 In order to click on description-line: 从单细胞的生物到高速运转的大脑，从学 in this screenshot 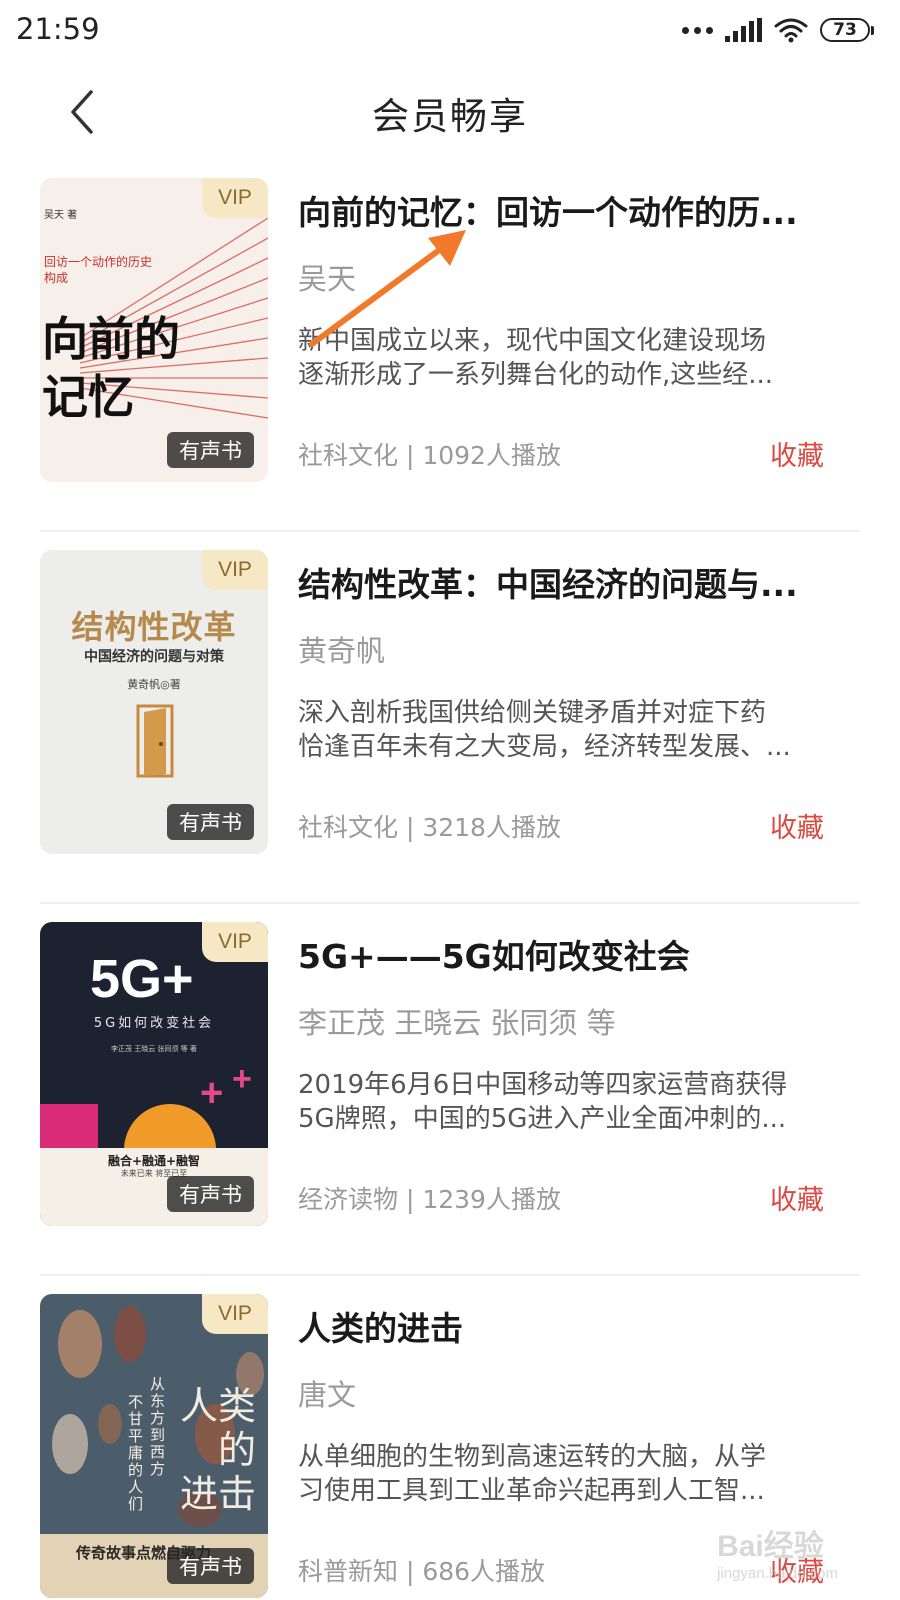, I will do `click(532, 1457)`.